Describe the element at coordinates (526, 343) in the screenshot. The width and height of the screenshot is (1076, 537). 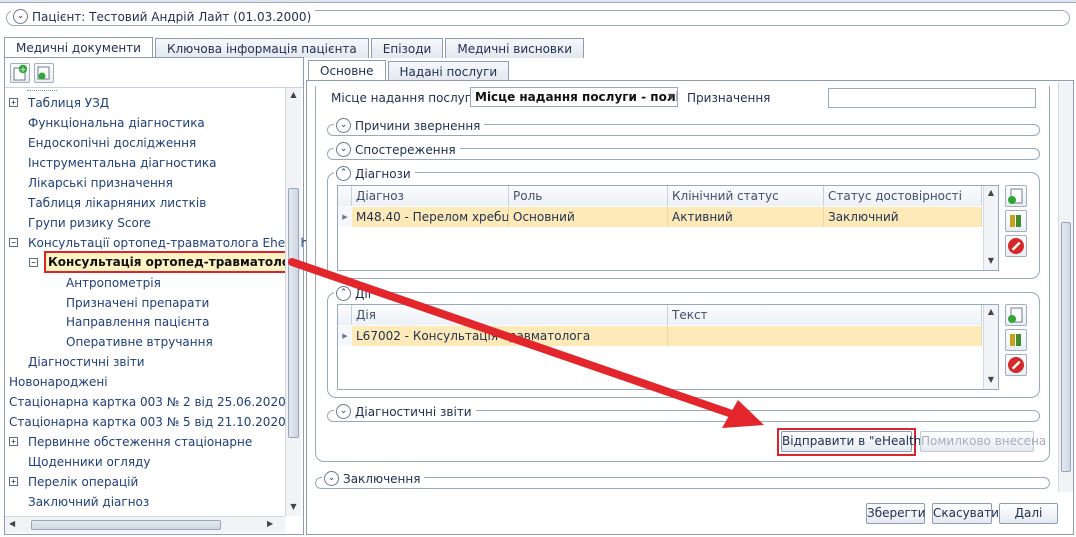
I see `annotation-arrow` at that location.